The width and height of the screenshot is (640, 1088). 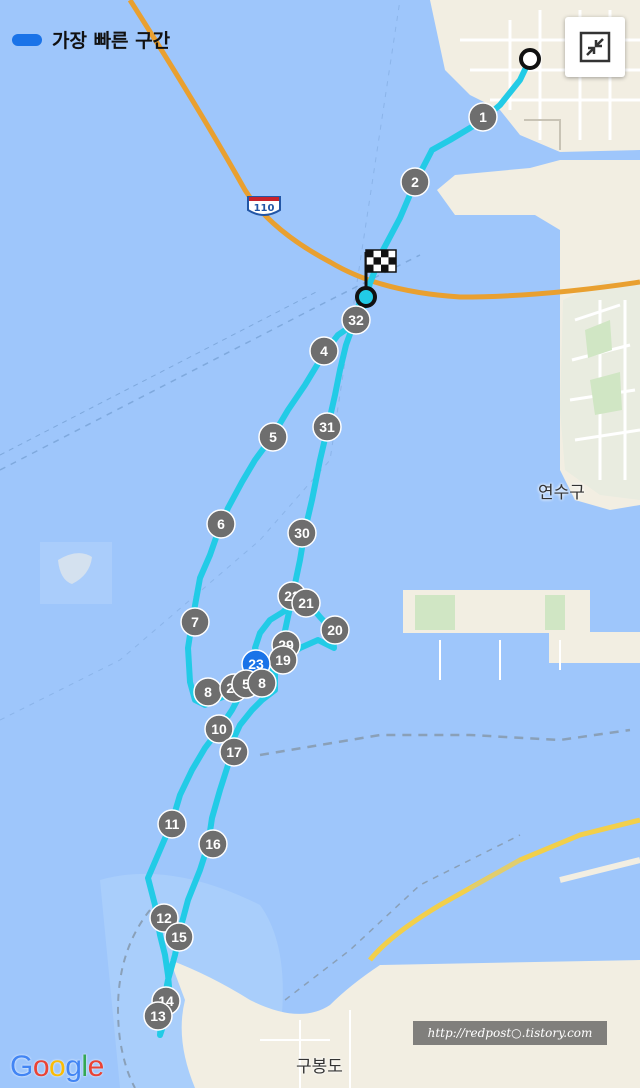 I want to click on route-marker-label: 30, so click(x=302, y=533).